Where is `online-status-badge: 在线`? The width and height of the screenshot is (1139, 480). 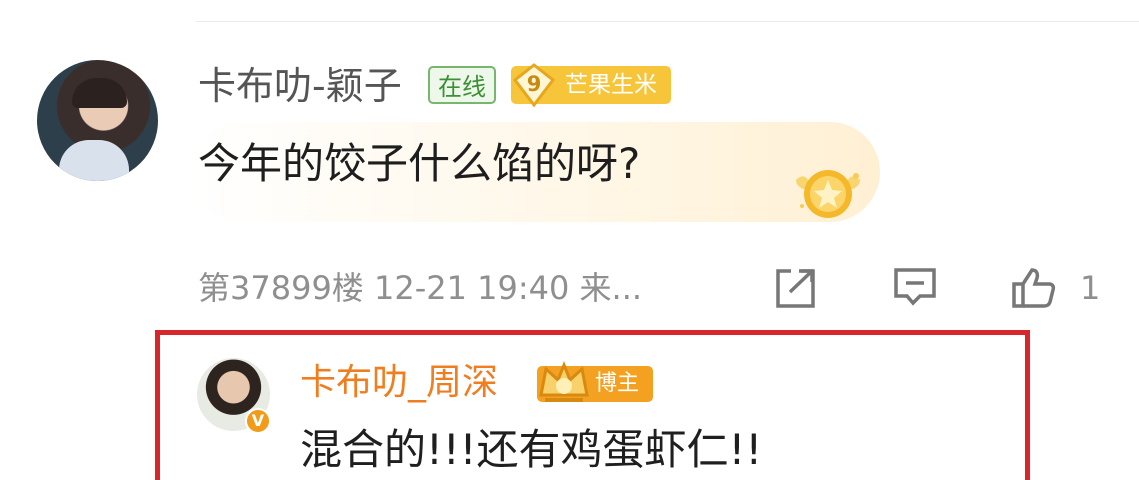
online-status-badge: 在线 is located at coordinates (462, 85).